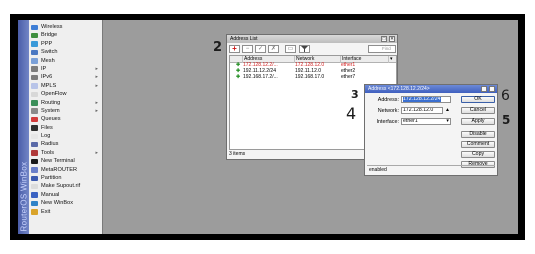 This screenshot has height=254, width=535. I want to click on sidebar-item-label: New Terminal, so click(58, 161).